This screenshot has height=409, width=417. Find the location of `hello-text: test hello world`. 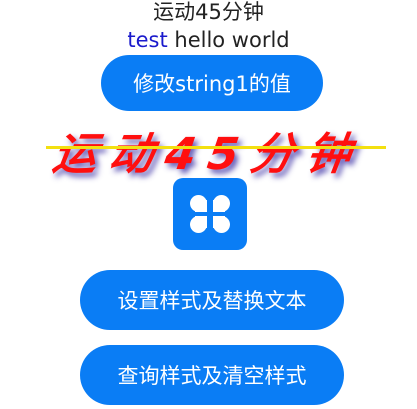

hello-text: test hello world is located at coordinates (208, 40).